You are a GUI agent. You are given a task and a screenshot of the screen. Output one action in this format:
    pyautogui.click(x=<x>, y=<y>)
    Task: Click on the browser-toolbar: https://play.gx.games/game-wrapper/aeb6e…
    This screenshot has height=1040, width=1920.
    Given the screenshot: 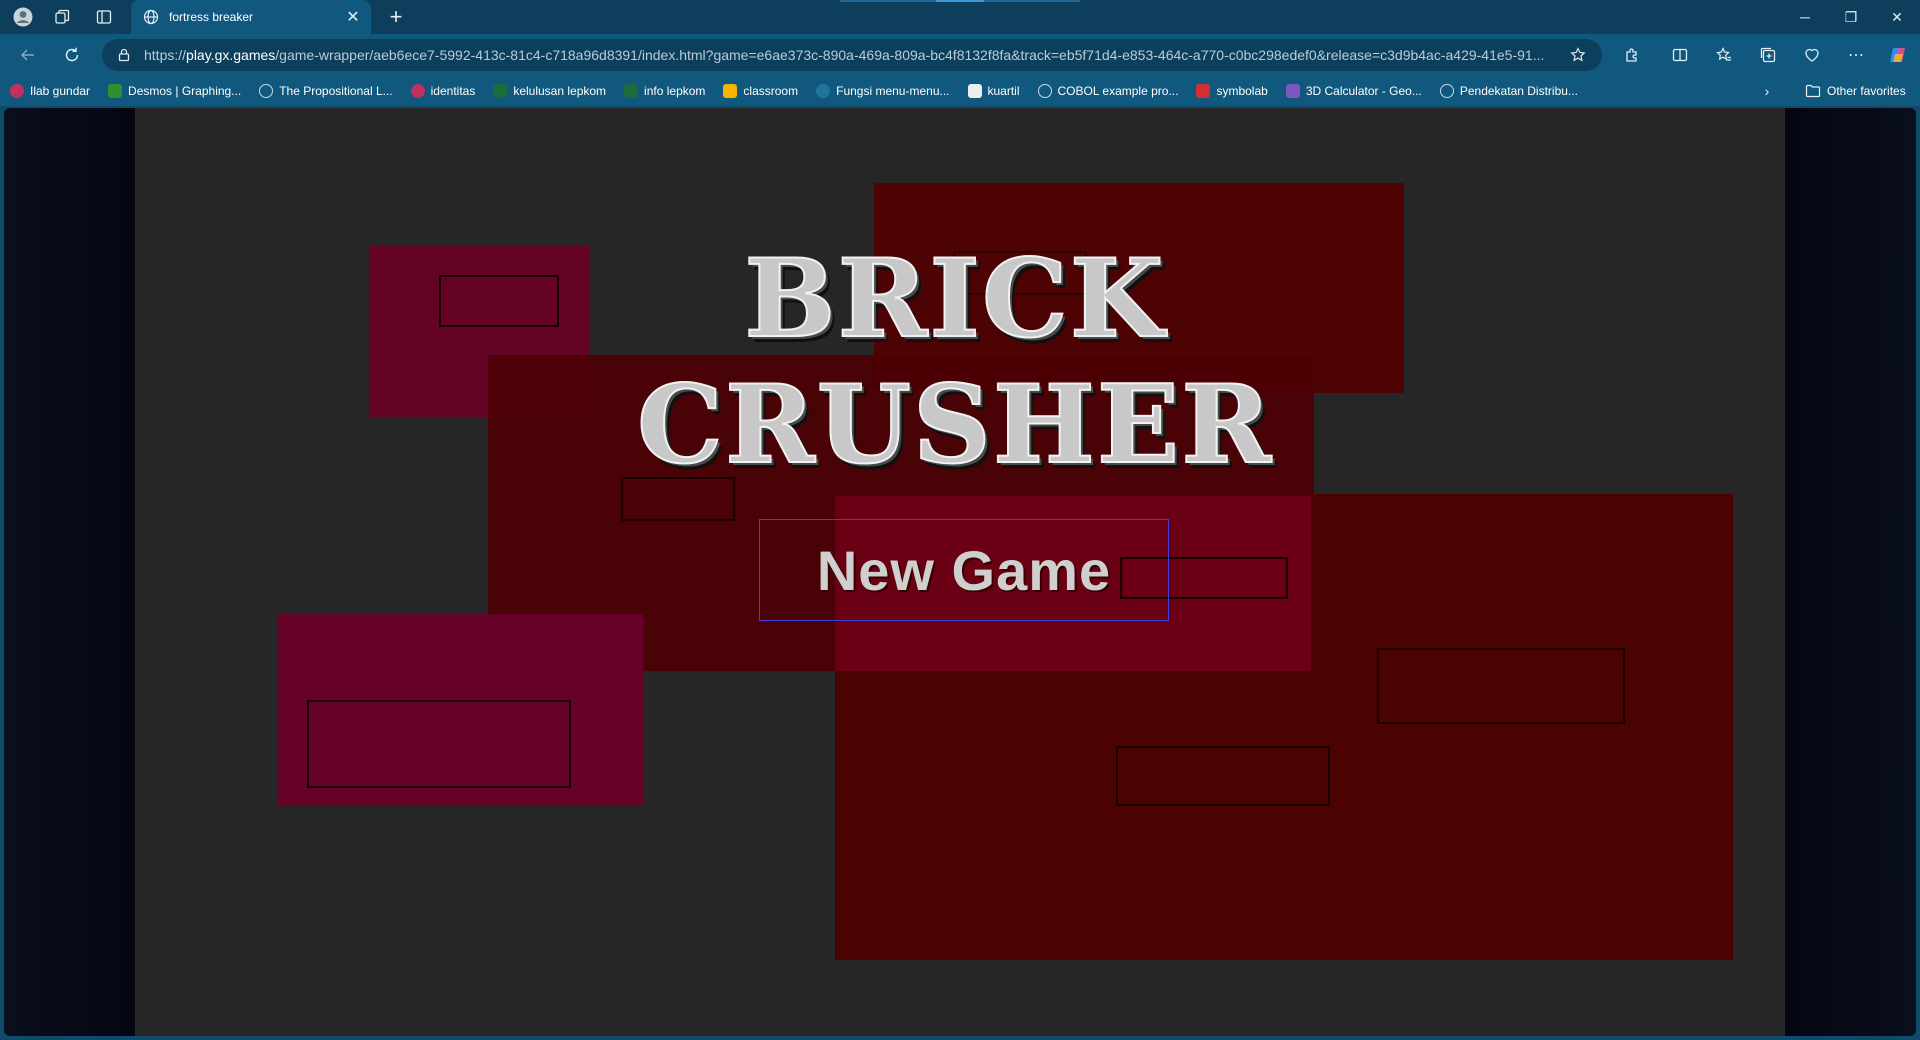 What is the action you would take?
    pyautogui.click(x=960, y=55)
    